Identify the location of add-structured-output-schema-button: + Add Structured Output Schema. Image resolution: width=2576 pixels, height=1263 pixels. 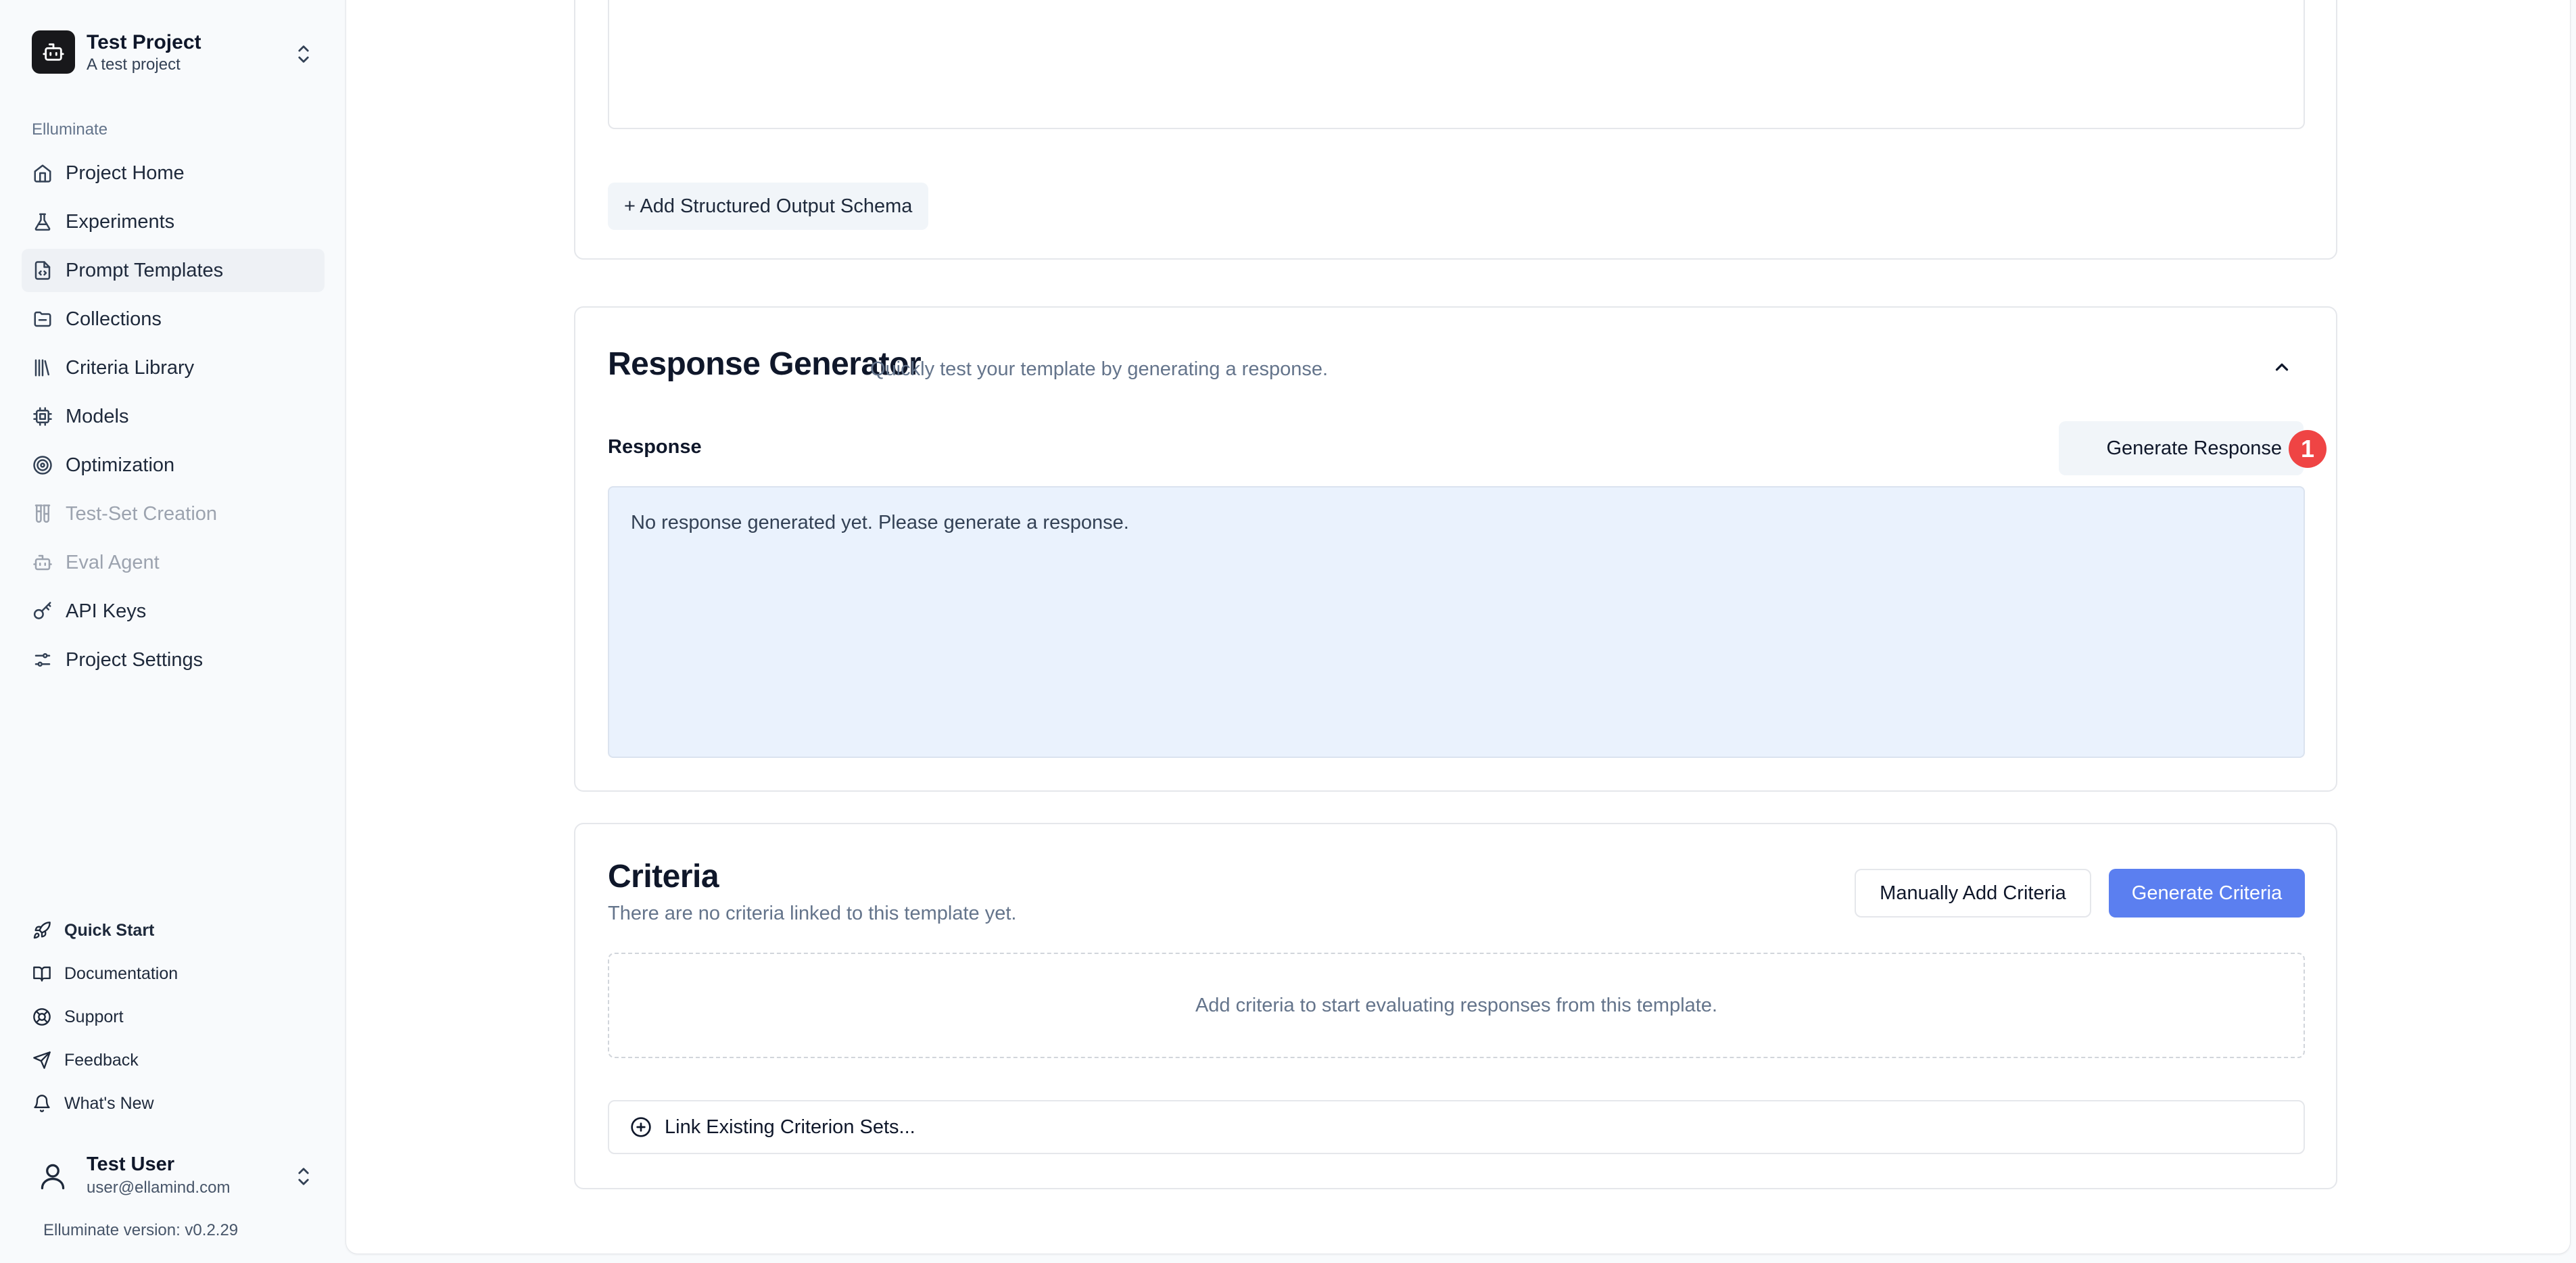
(768, 206).